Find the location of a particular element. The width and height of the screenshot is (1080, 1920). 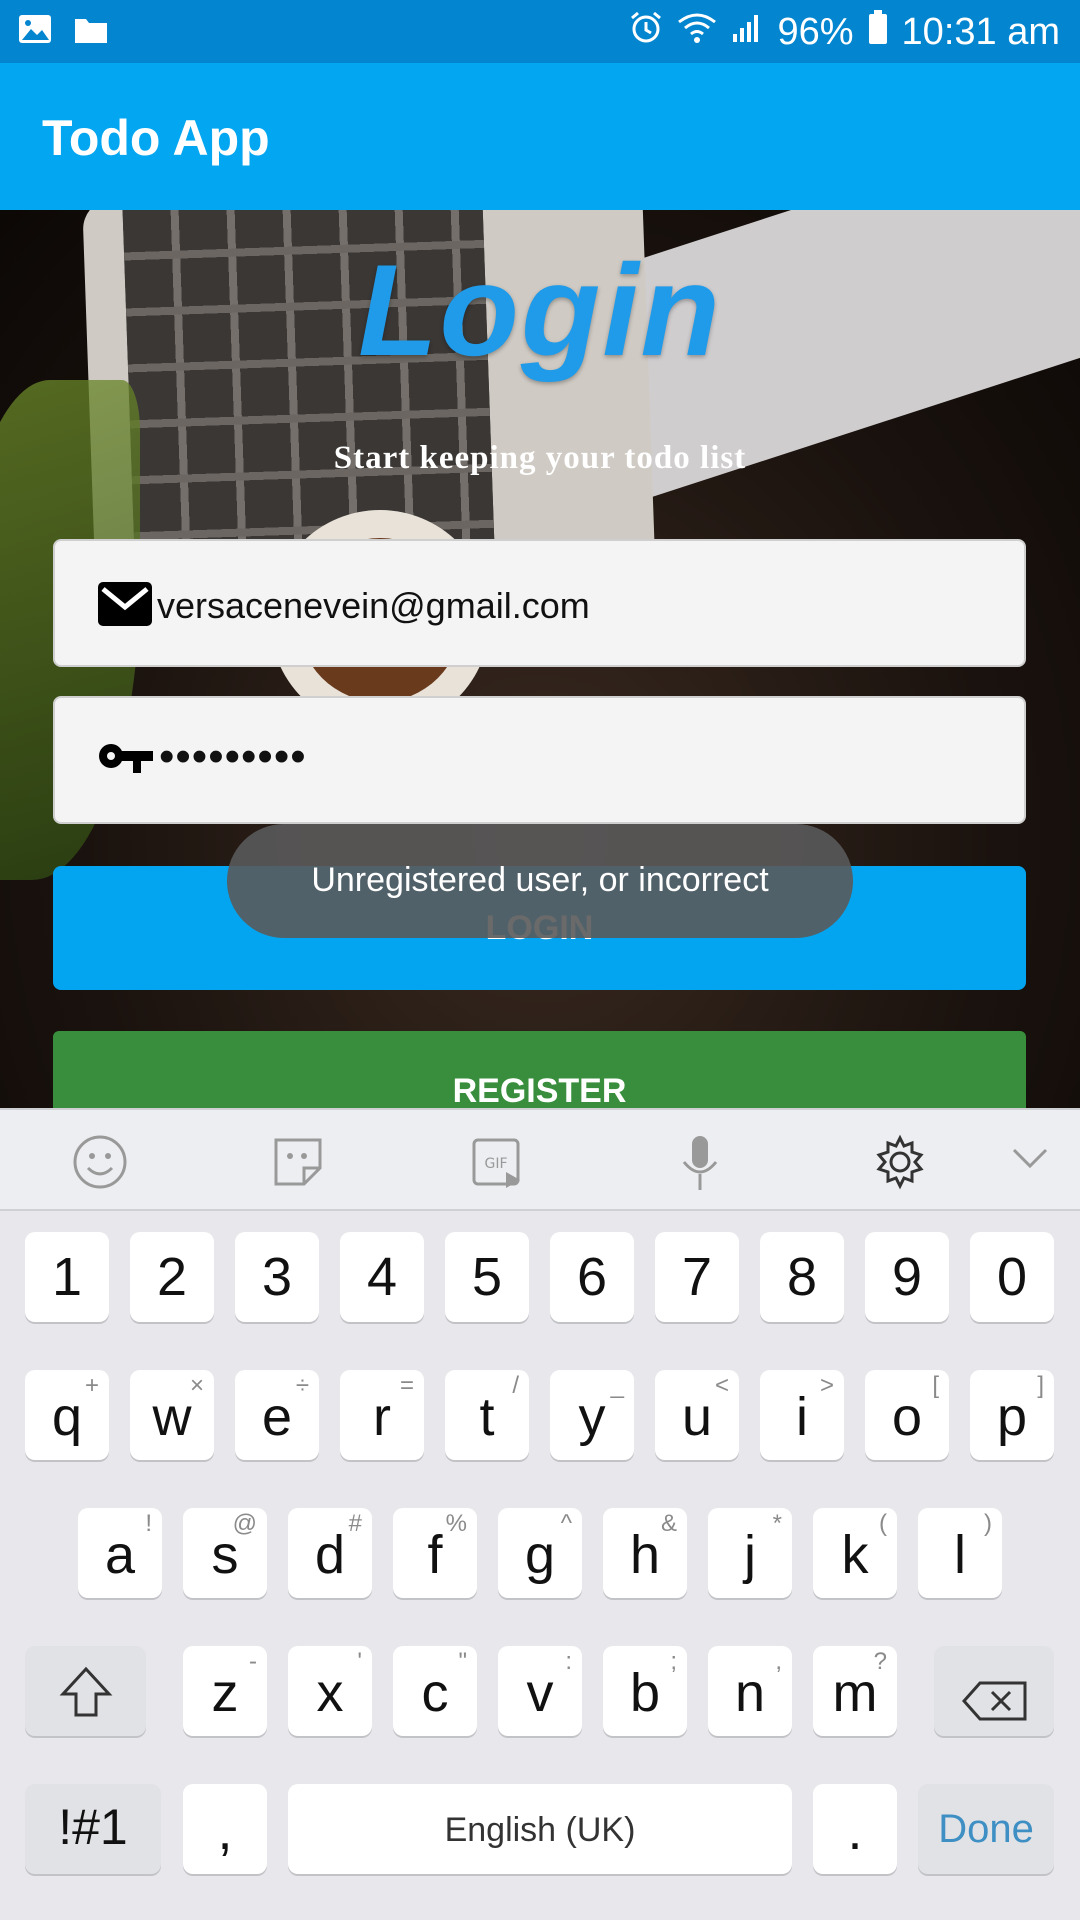

backspace-icon is located at coordinates (994, 1703).